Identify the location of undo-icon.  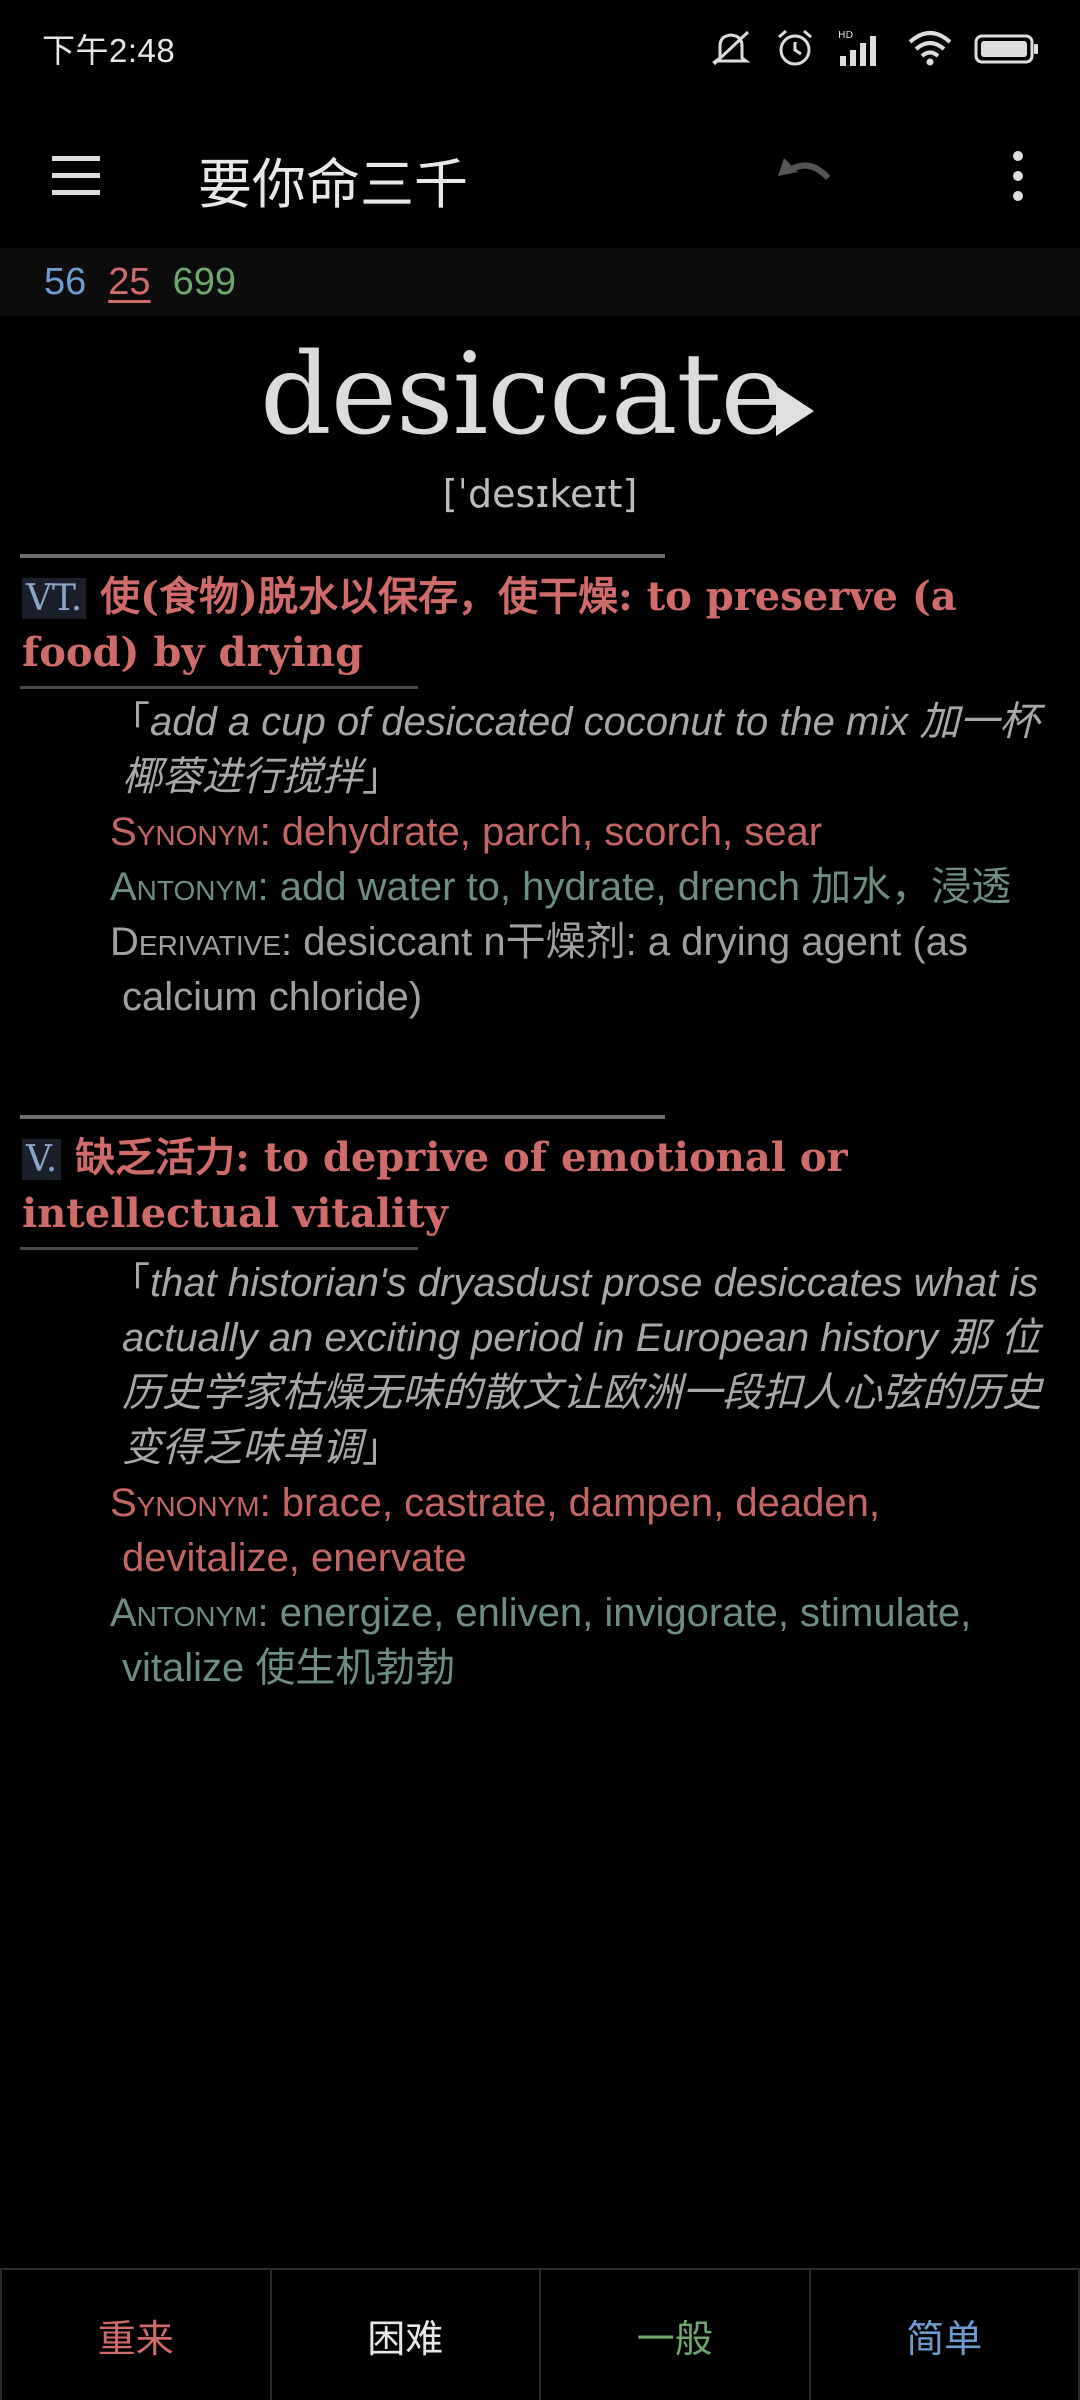
(804, 176).